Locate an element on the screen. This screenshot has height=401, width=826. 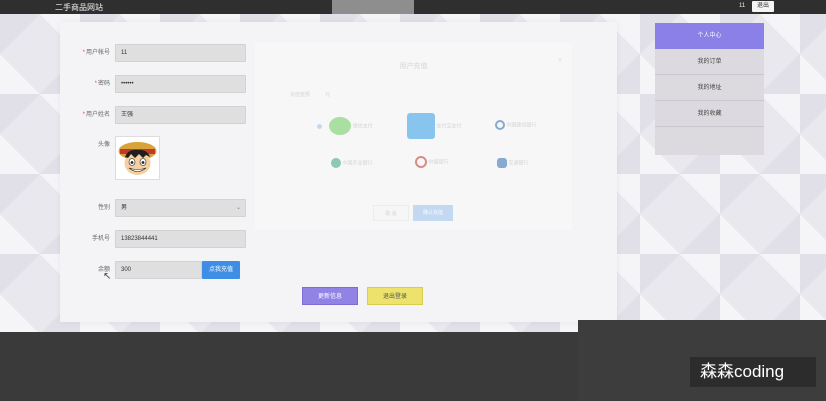
modal-cancel-button: 取 消 is located at coordinates (391, 213).